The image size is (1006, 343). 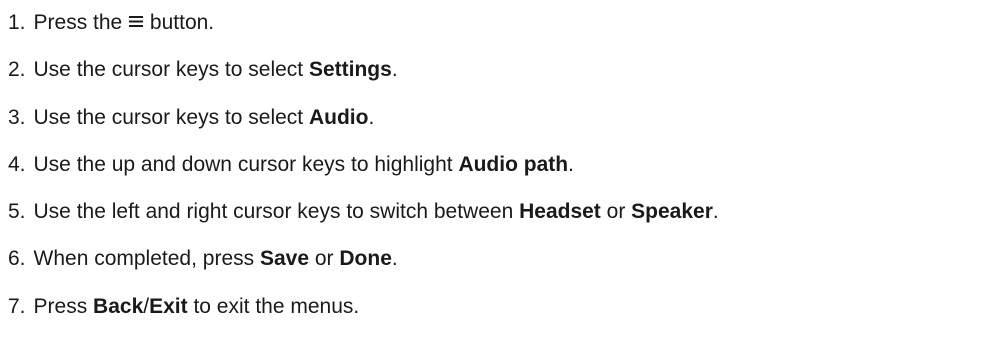 I want to click on menu-term: Settings, so click(x=350, y=70).